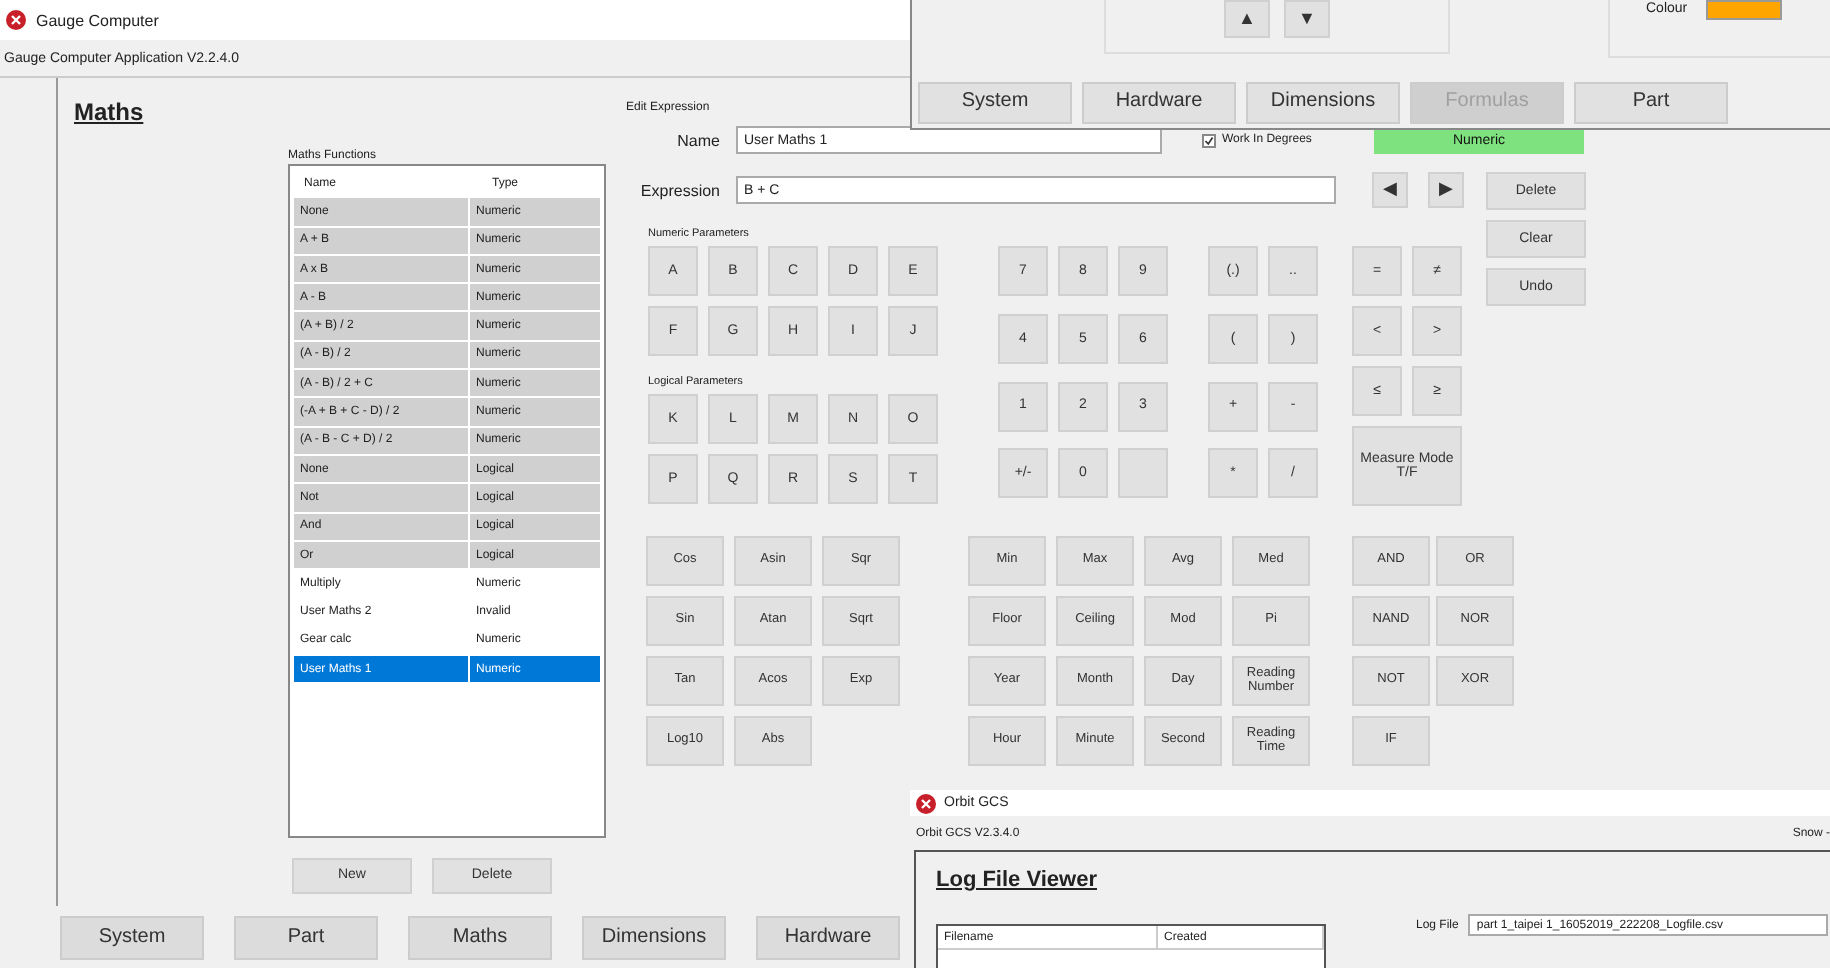  I want to click on window-title: Gauge Computer, so click(97, 20).